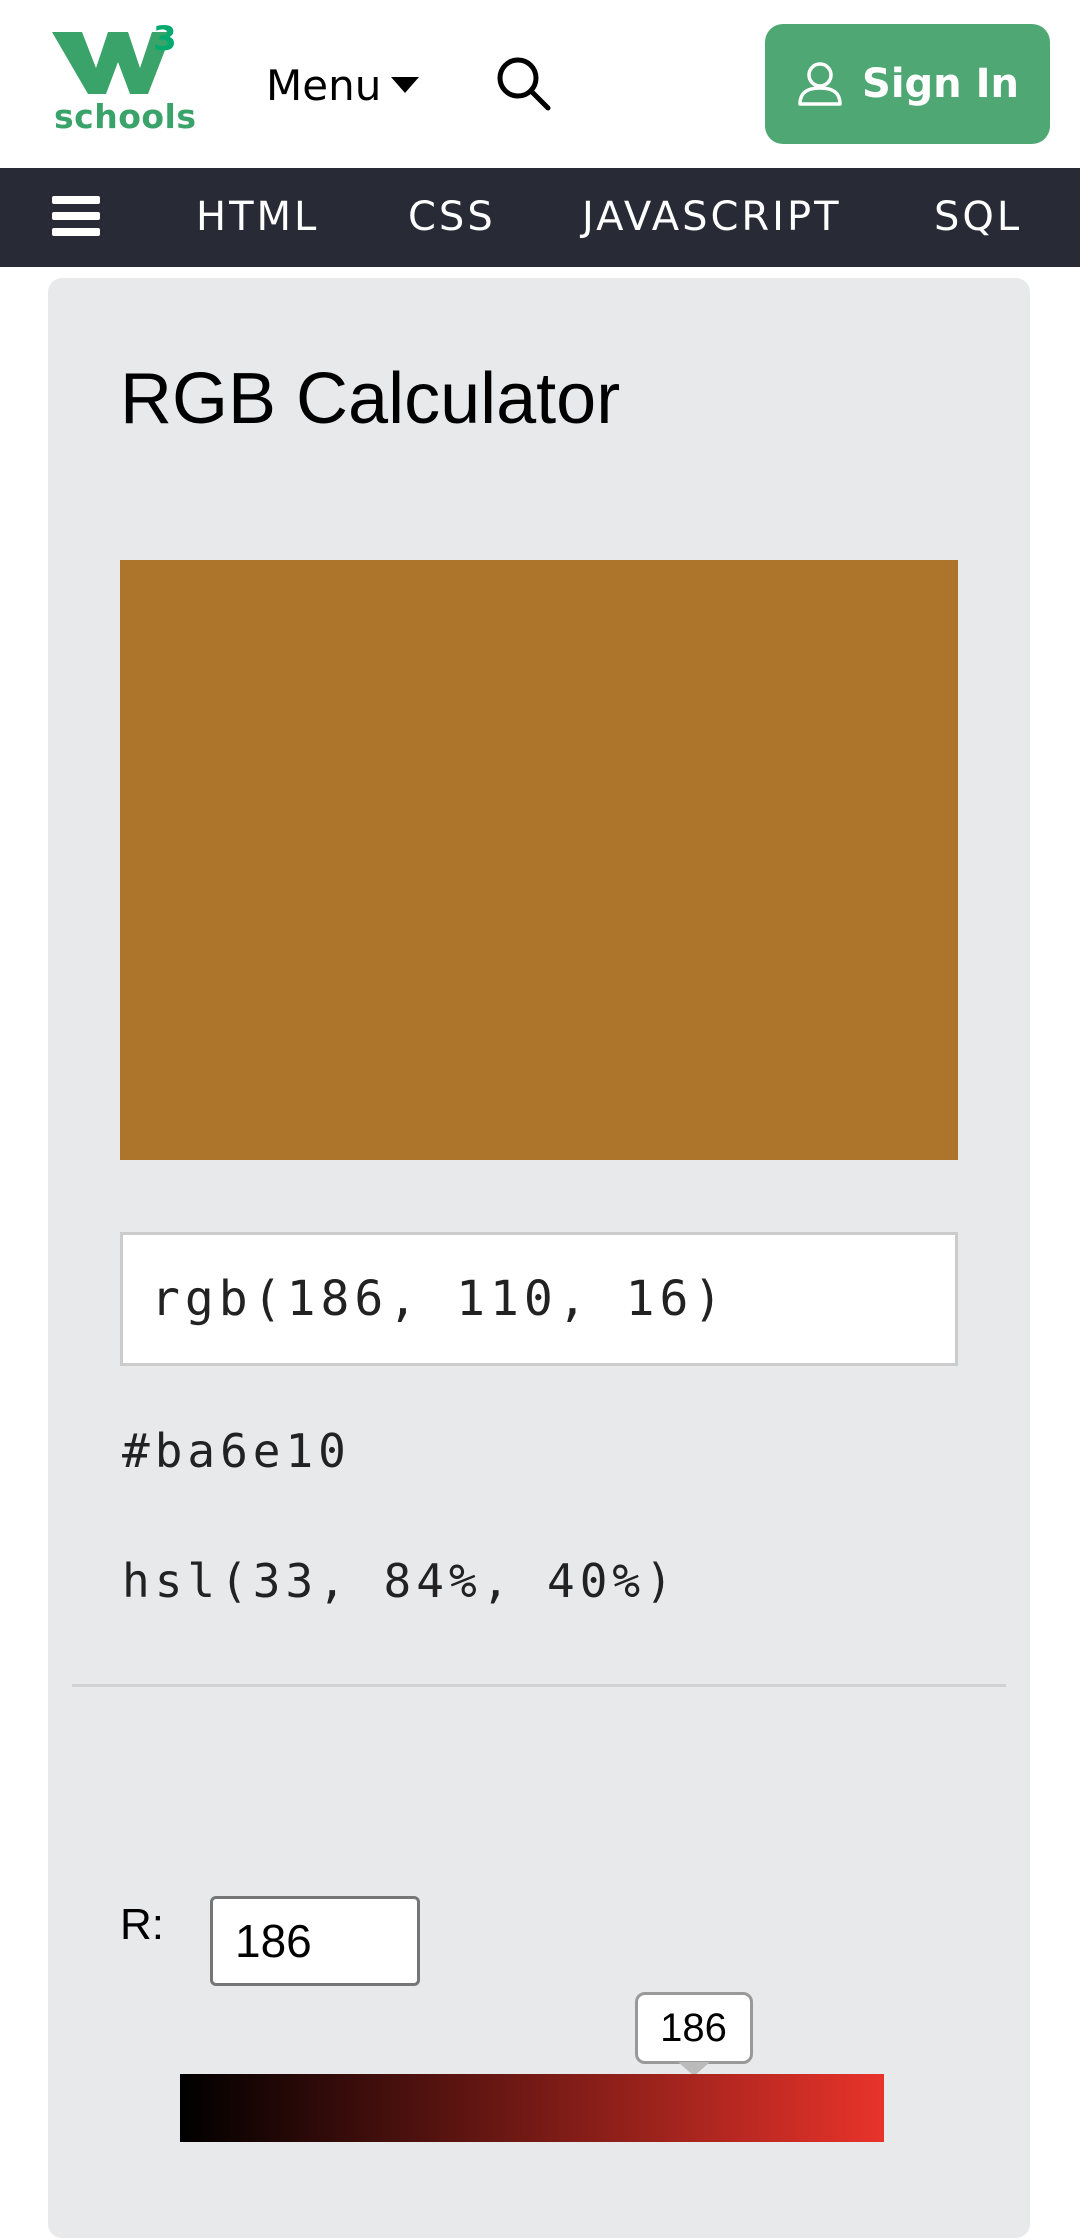 This screenshot has height=2238, width=1080. Describe the element at coordinates (400, 1581) in the screenshot. I see `hsl-value: hsl(33, 84%, 40%)` at that location.